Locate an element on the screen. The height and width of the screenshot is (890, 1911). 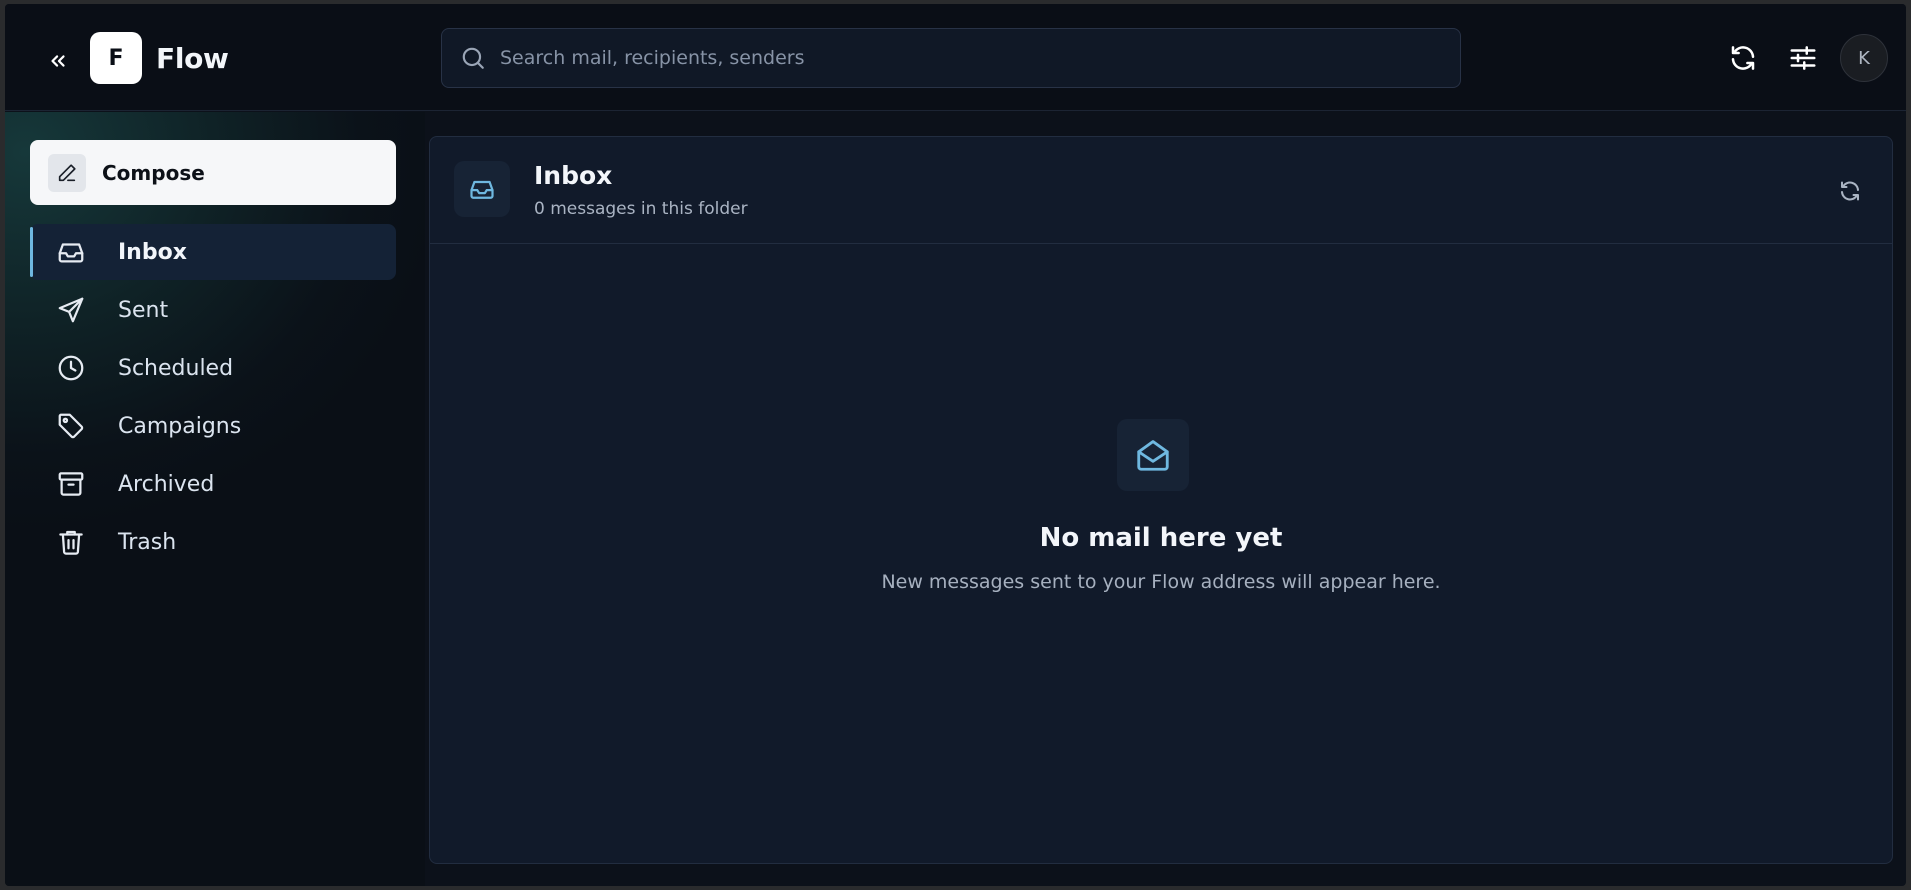
search-input is located at coordinates (980, 58).